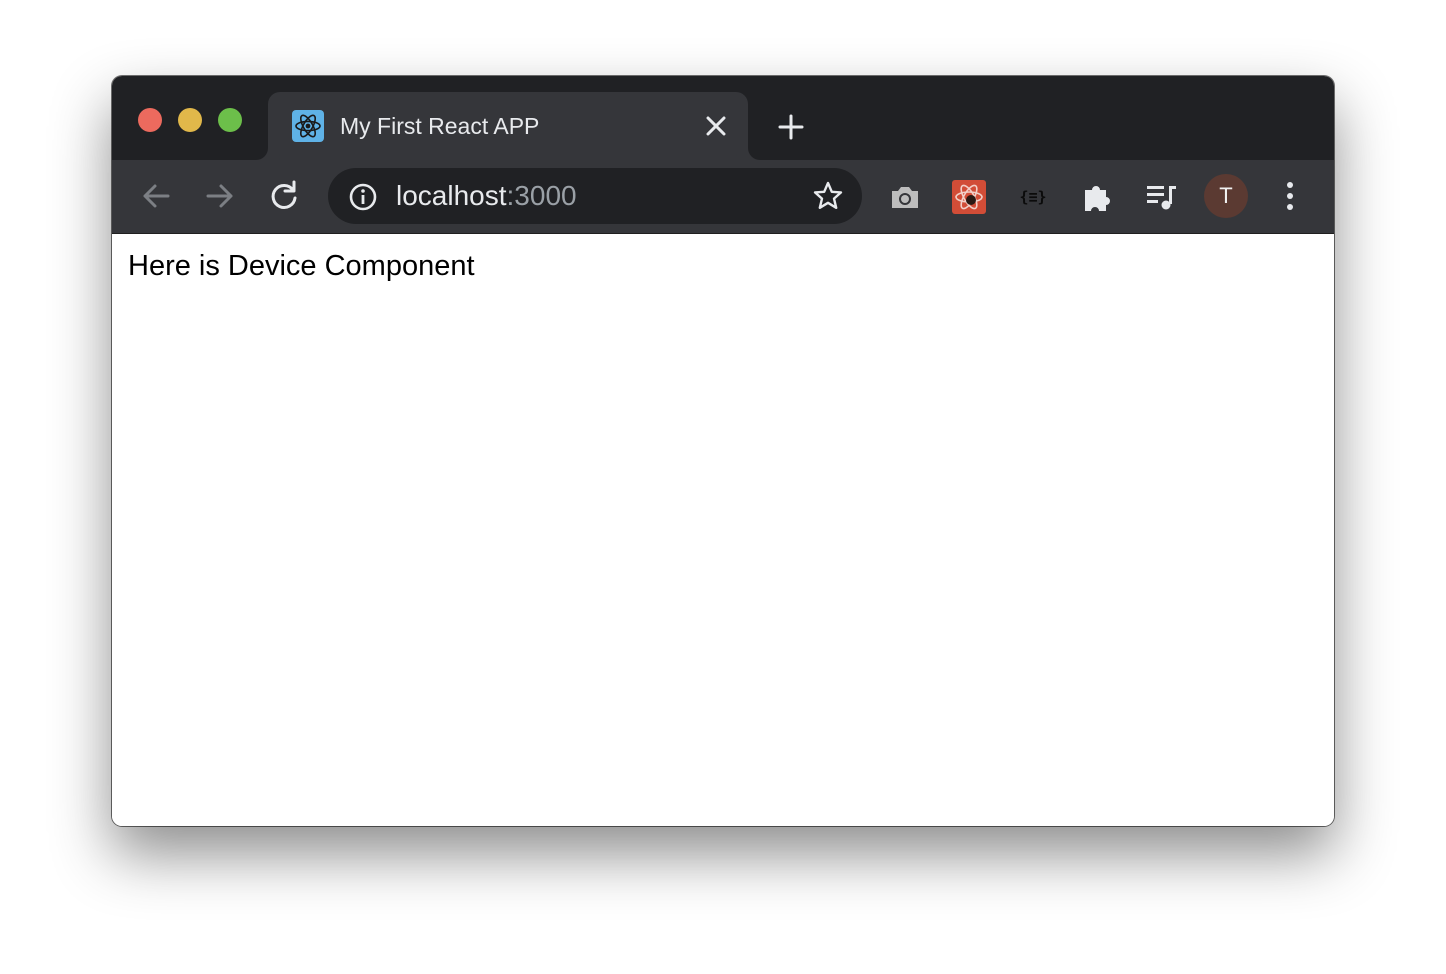  What do you see at coordinates (791, 127) in the screenshot?
I see `plus-icon` at bounding box center [791, 127].